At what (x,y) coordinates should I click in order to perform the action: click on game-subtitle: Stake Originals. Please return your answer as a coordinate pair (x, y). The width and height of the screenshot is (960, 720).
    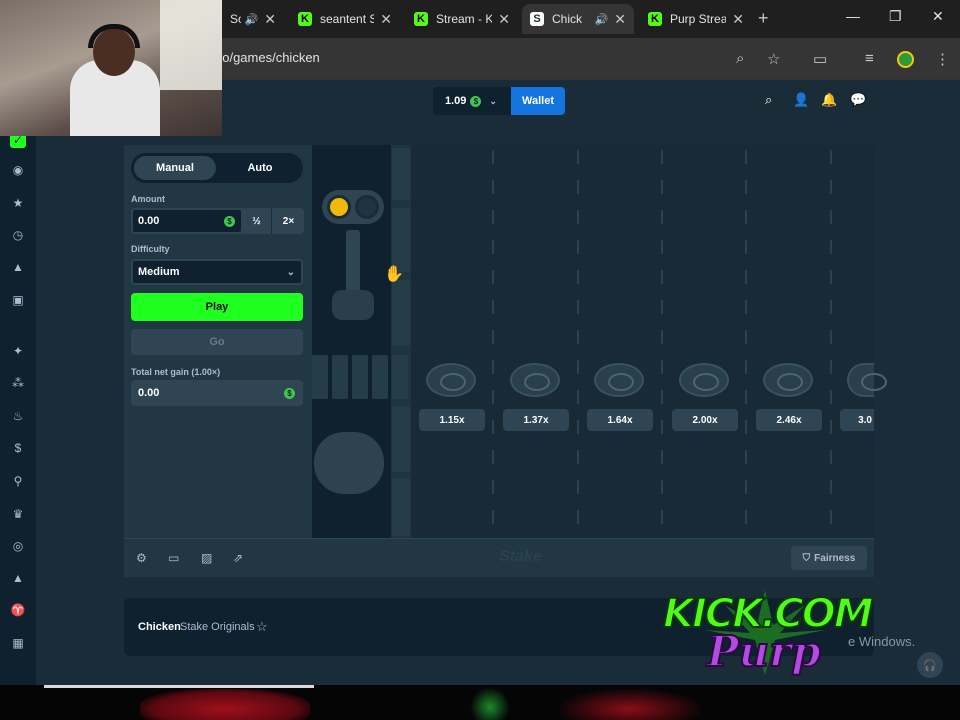
    Looking at the image, I should click on (217, 627).